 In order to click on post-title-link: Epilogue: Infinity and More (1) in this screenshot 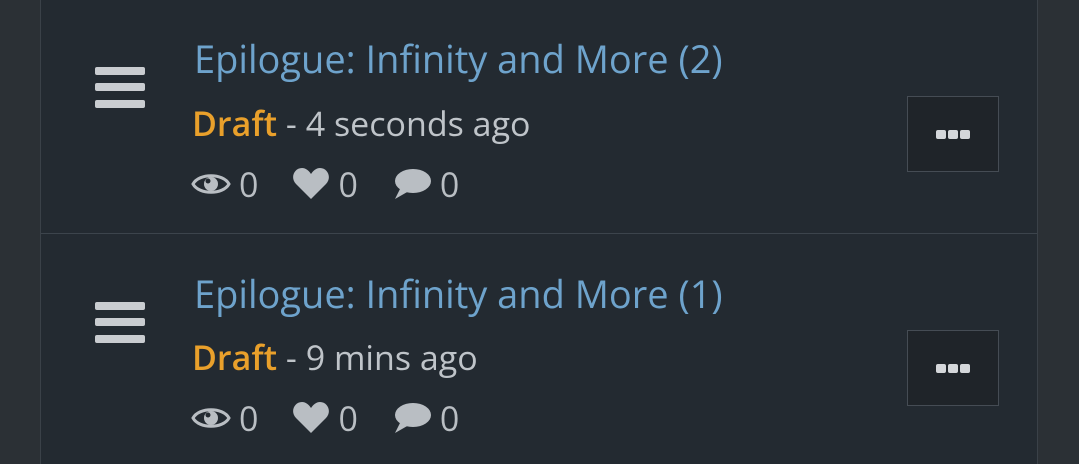, I will do `click(458, 294)`.